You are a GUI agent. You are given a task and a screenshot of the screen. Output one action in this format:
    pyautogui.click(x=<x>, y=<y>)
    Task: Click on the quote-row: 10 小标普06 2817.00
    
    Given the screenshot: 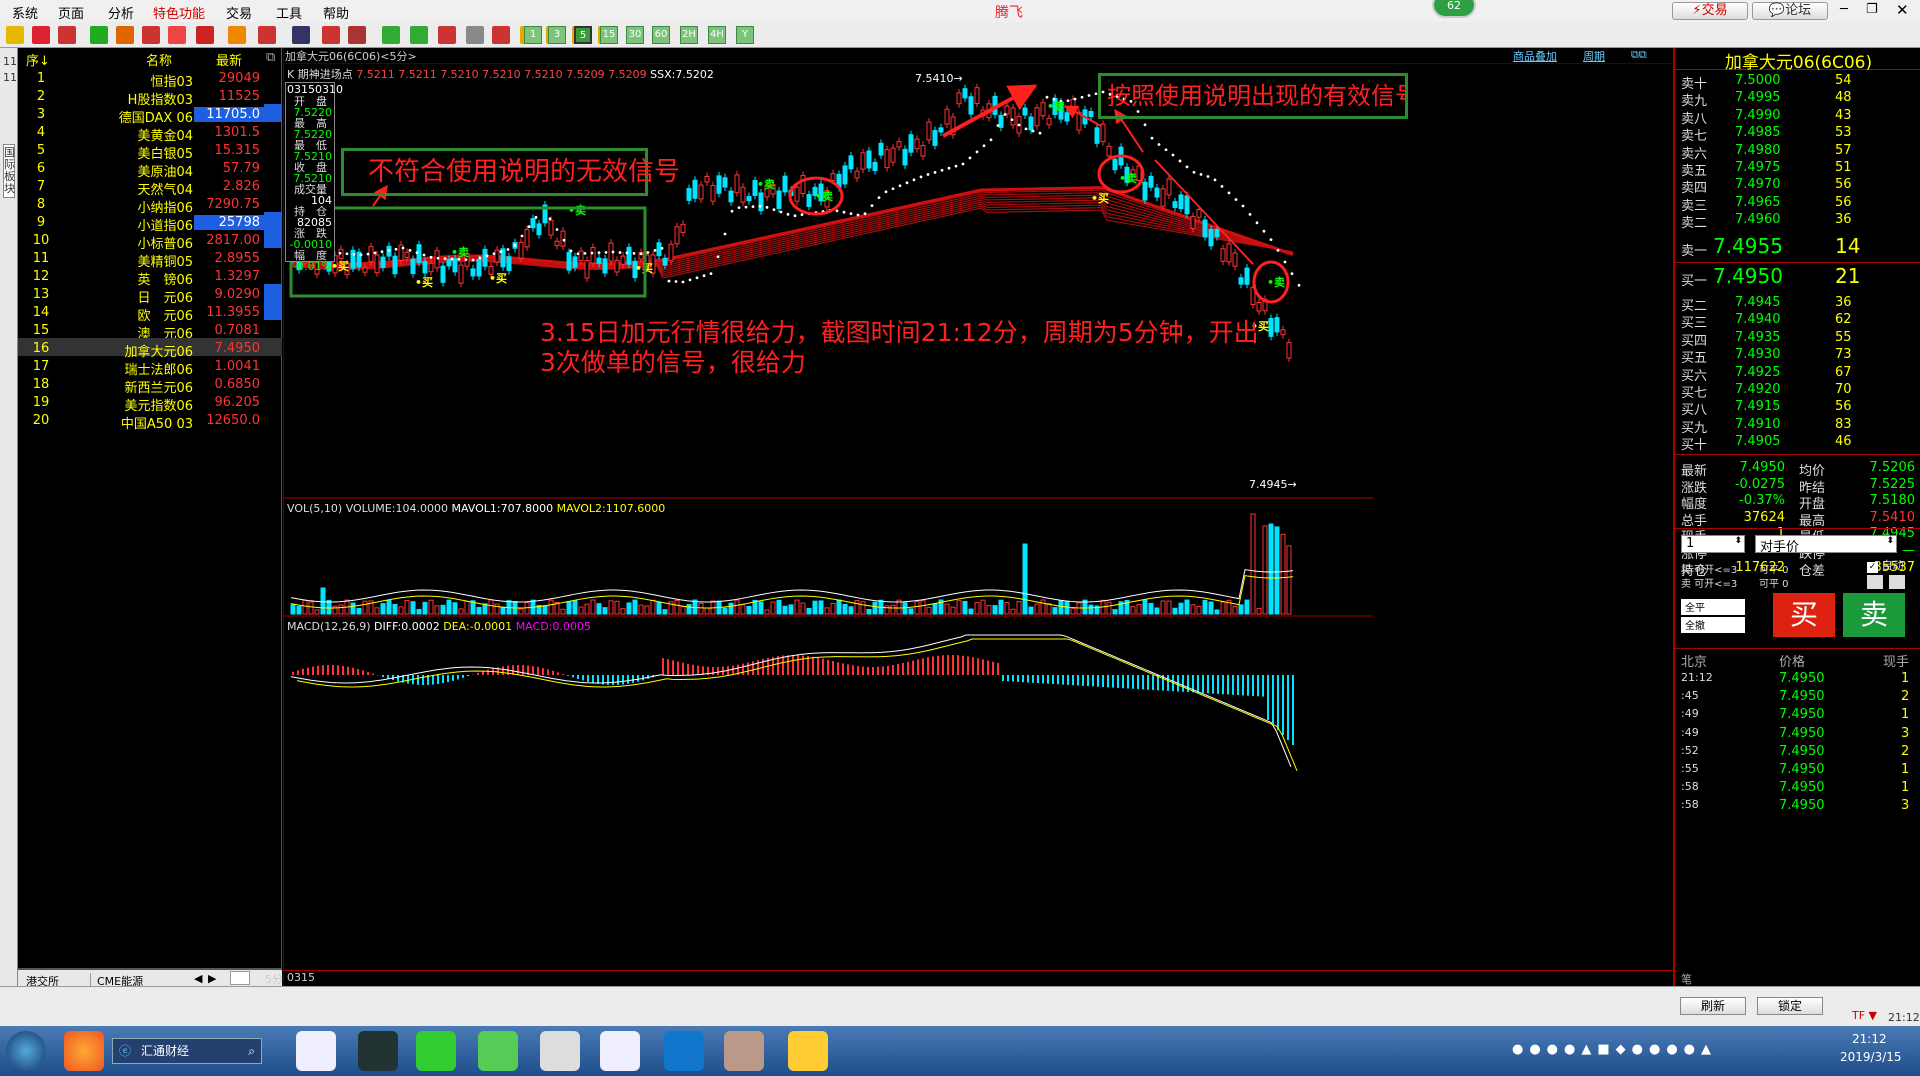 What is the action you would take?
    pyautogui.click(x=150, y=241)
    